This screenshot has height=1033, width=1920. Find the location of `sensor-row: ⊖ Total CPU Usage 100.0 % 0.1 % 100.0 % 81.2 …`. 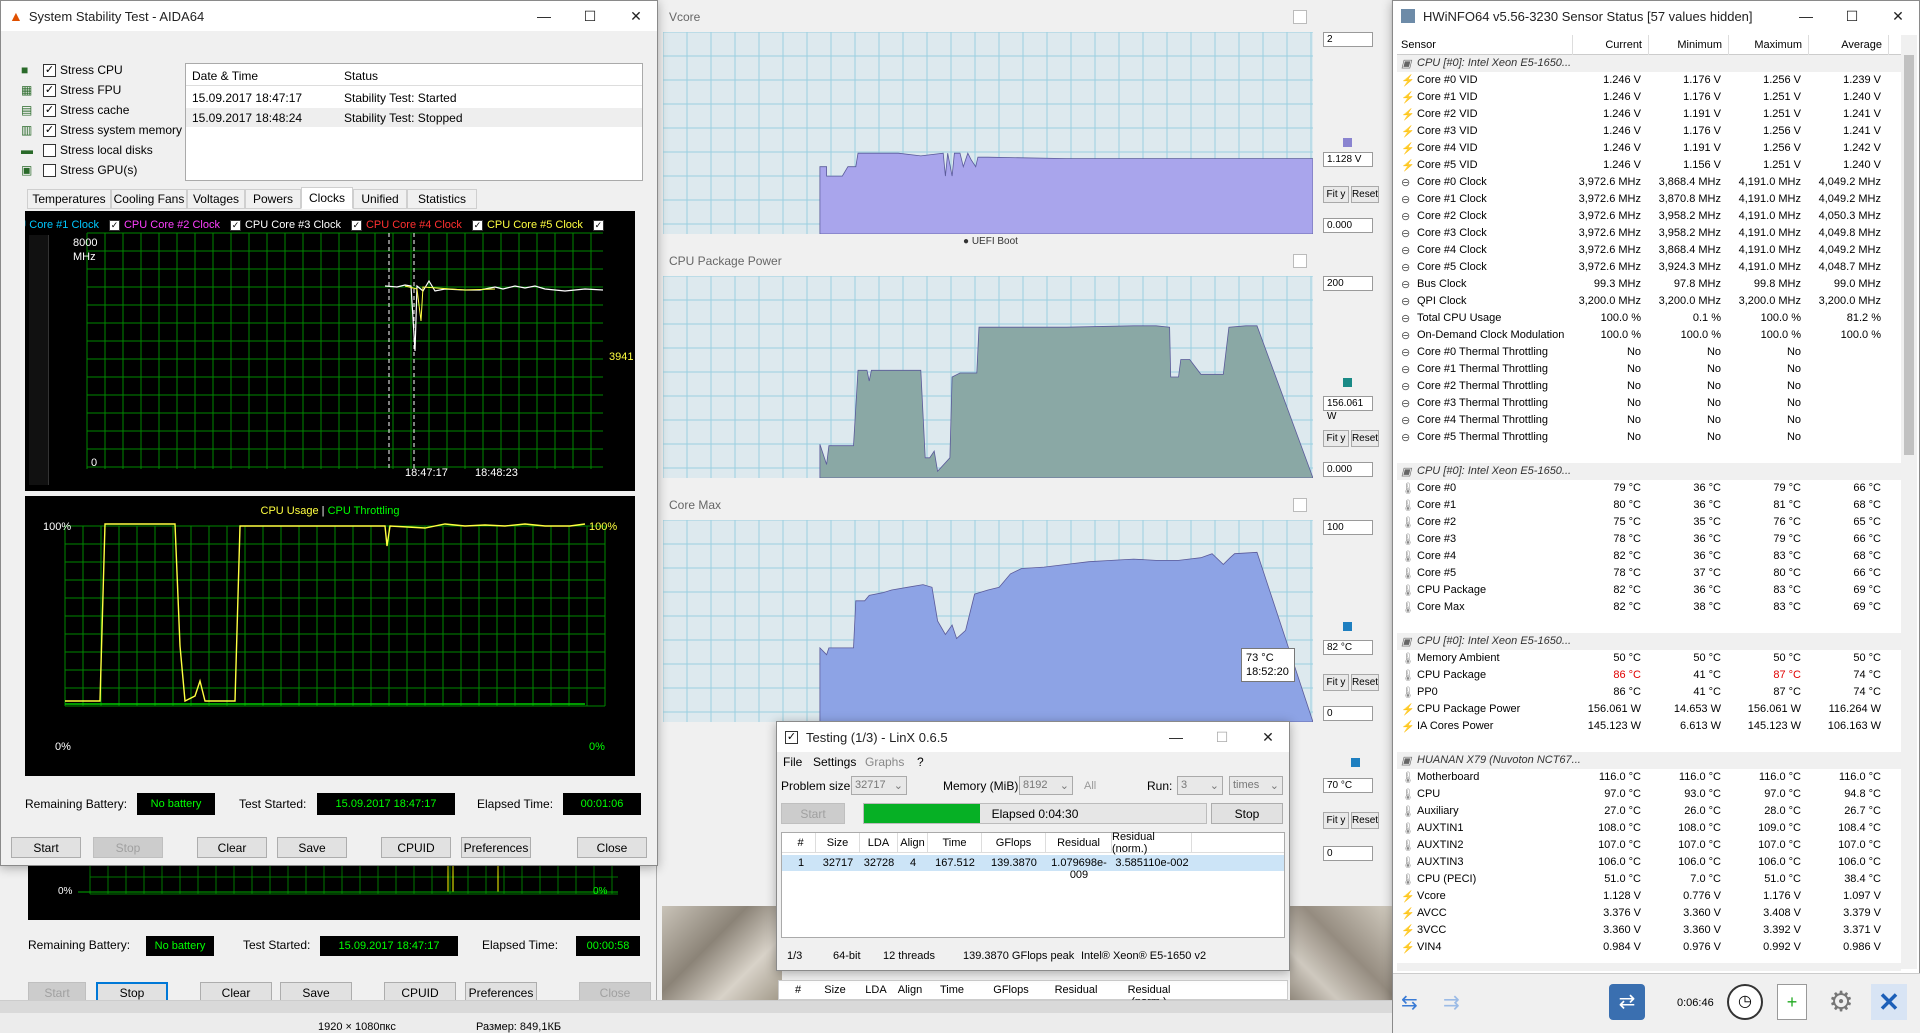

sensor-row: ⊖ Total CPU Usage 100.0 % 0.1 % 100.0 % 81.2 … is located at coordinates (1649, 318).